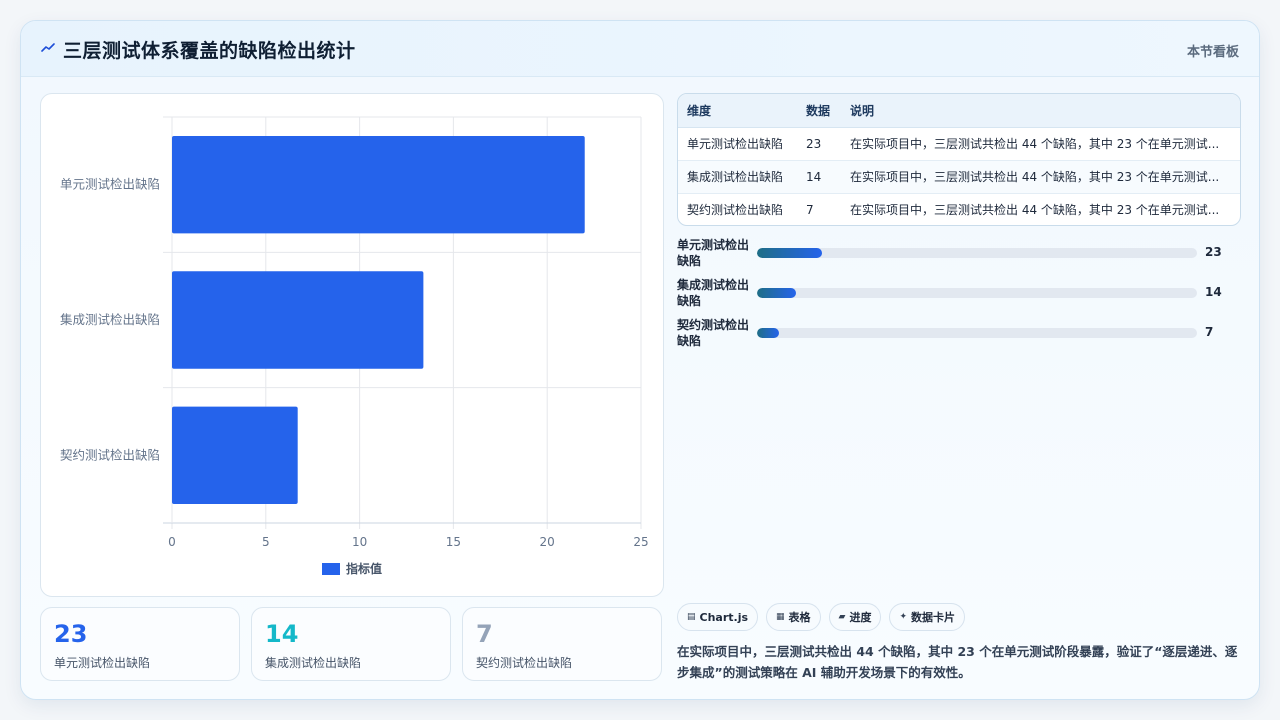 The width and height of the screenshot is (1280, 720). I want to click on chip-chartjs: ▤ Chart.js, so click(718, 617).